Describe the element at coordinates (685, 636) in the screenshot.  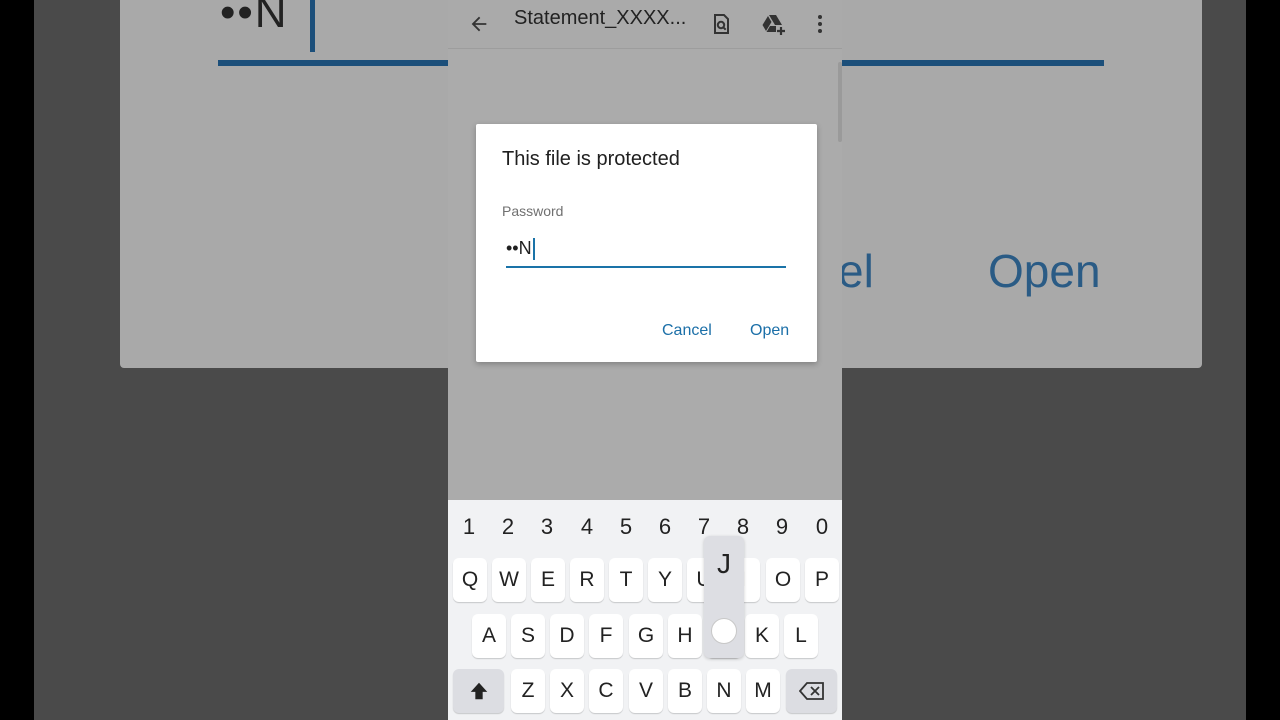
I see `key-h: H` at that location.